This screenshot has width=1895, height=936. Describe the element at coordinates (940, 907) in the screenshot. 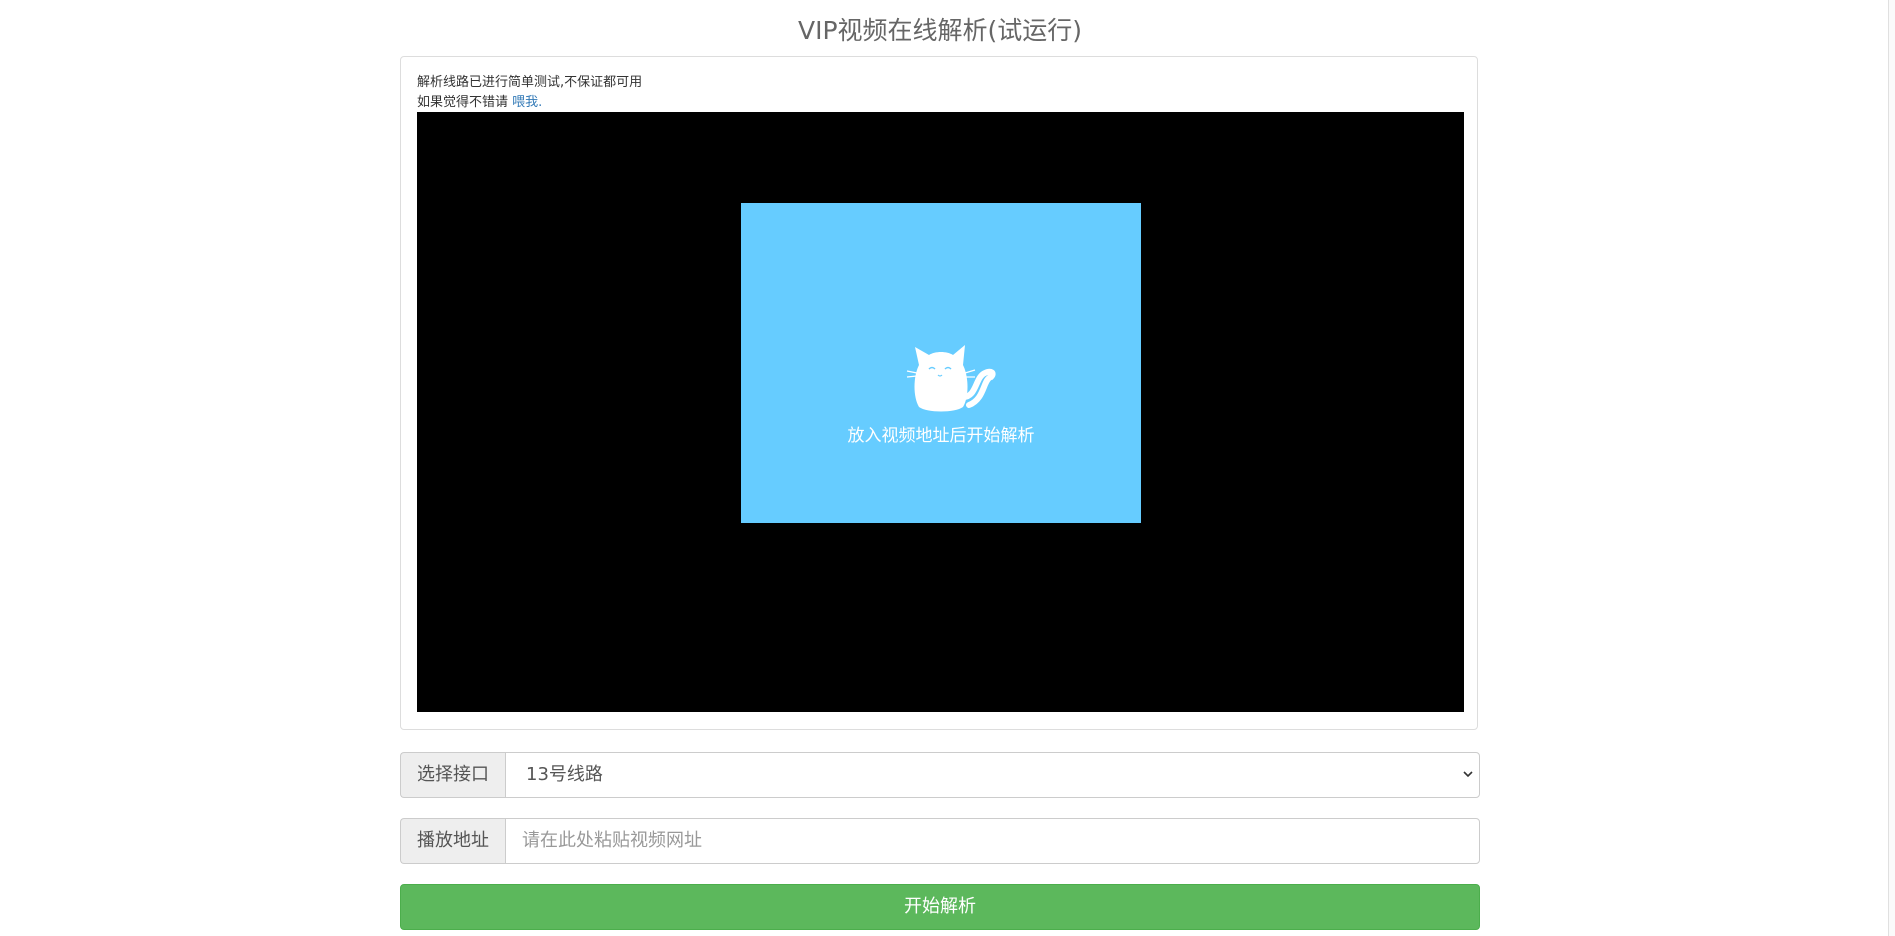

I see `start-parse-button: 开始解析` at that location.